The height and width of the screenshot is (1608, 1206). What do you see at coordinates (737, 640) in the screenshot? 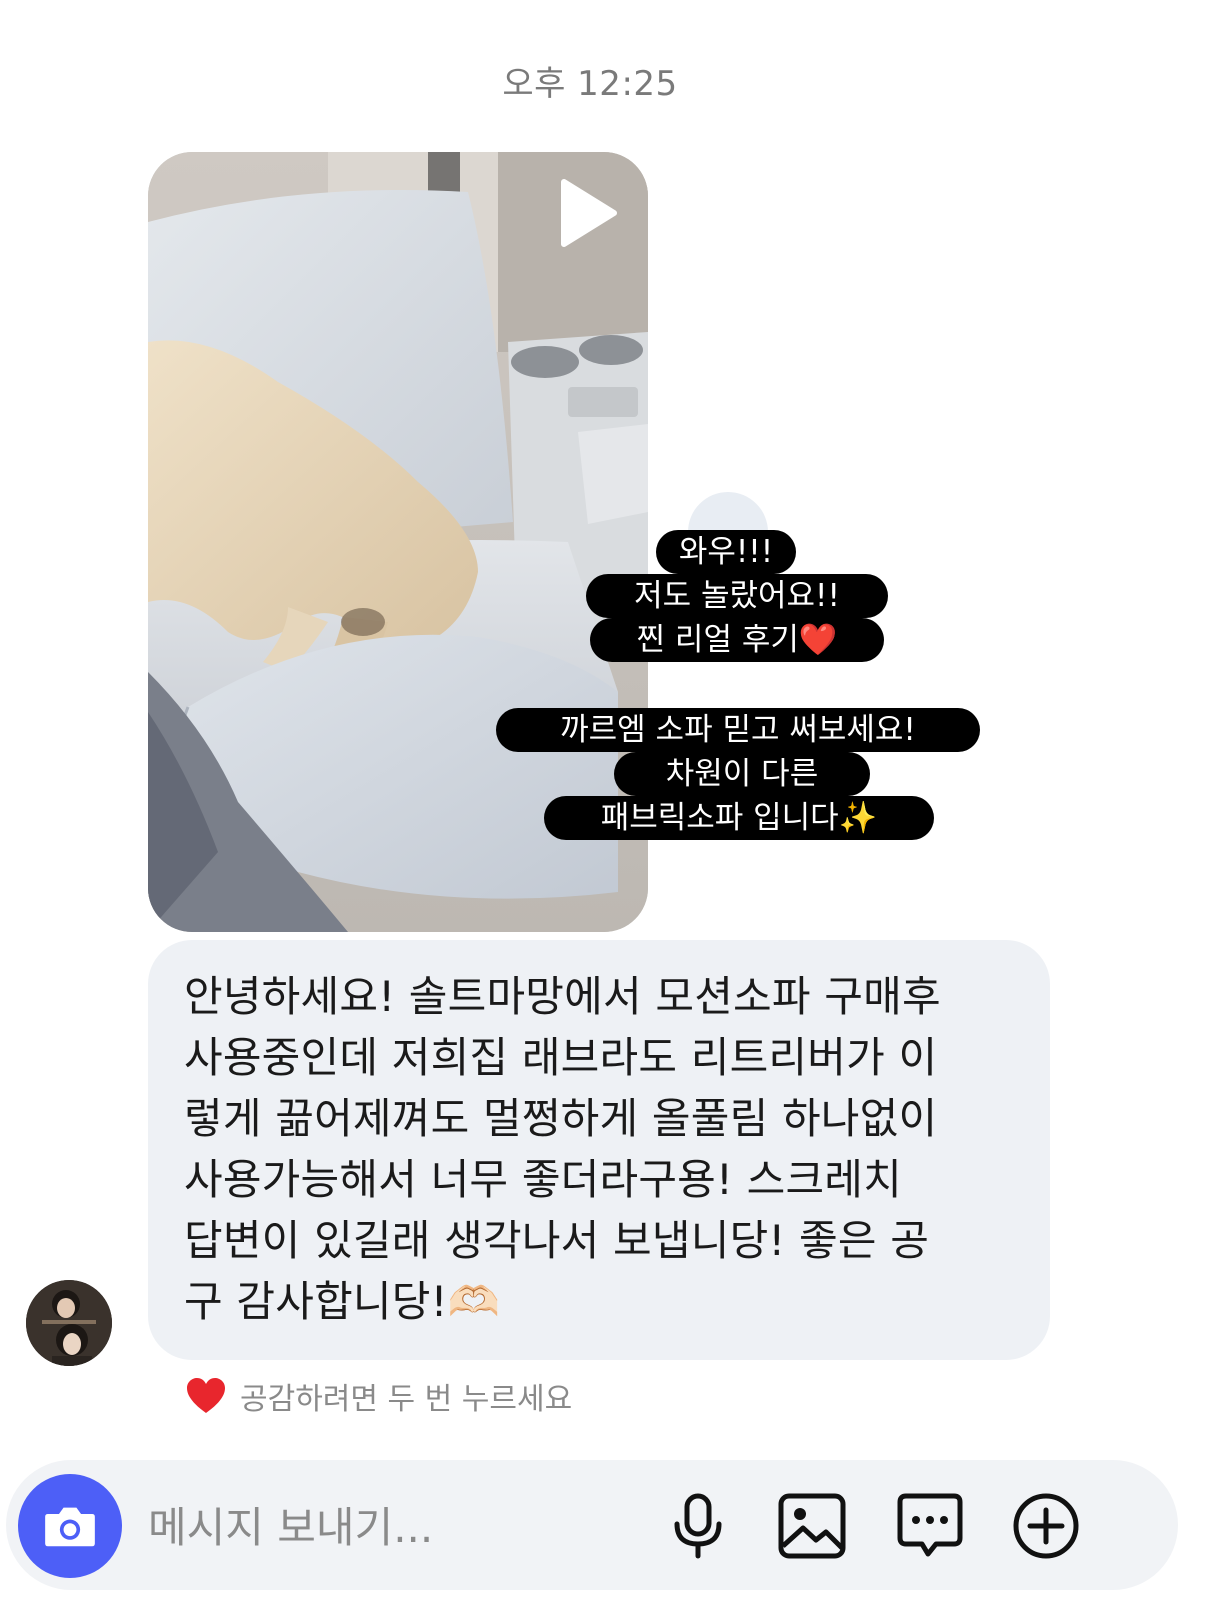
I see `story-caption: 찐 리얼 후기❤️` at bounding box center [737, 640].